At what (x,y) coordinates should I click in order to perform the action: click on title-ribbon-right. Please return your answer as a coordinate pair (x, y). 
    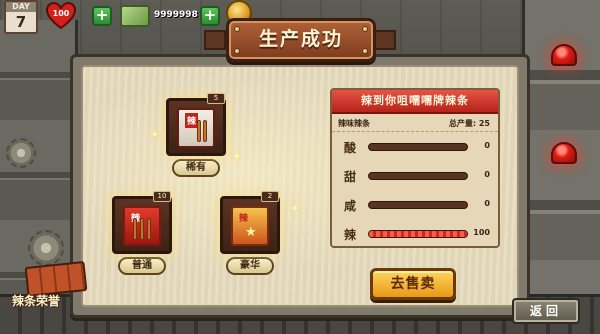
    Looking at the image, I should click on (385, 40).